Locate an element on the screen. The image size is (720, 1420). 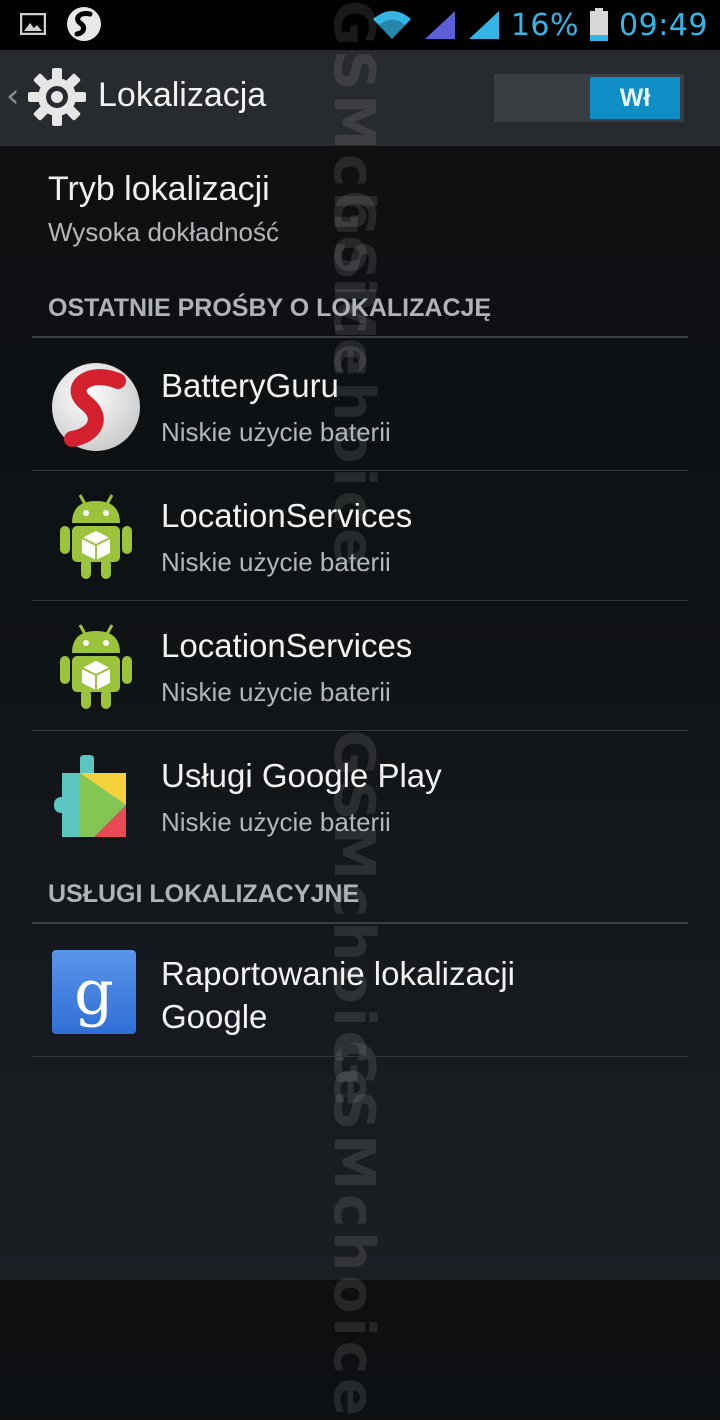
google-play-services-icon is located at coordinates (90, 796).